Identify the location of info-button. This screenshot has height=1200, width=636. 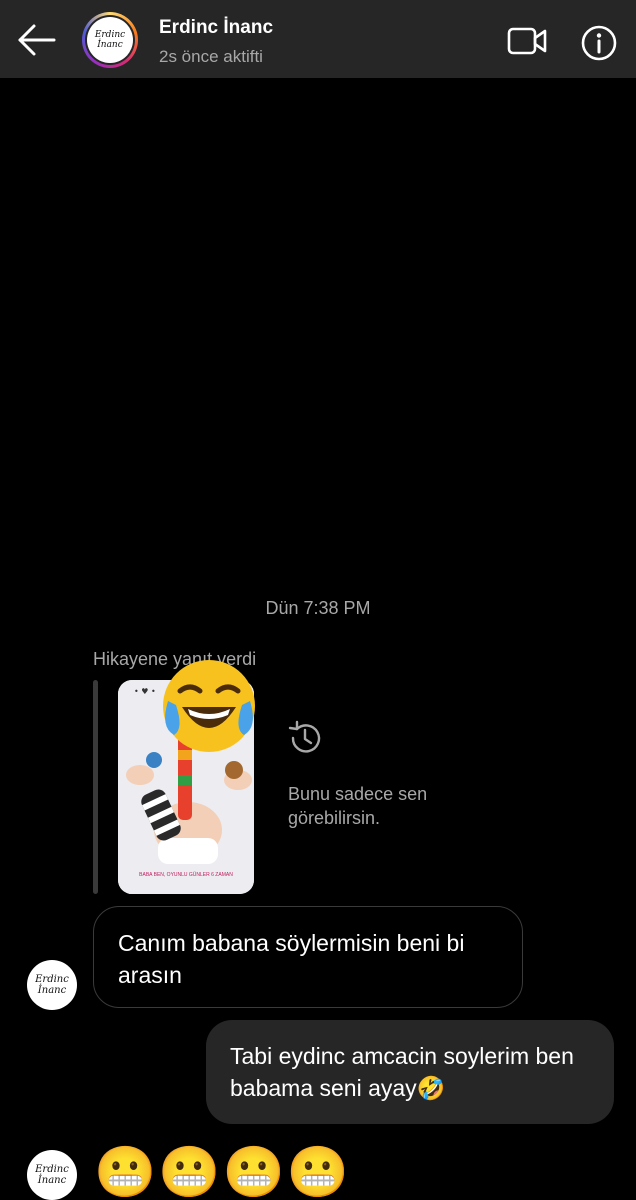
(599, 43).